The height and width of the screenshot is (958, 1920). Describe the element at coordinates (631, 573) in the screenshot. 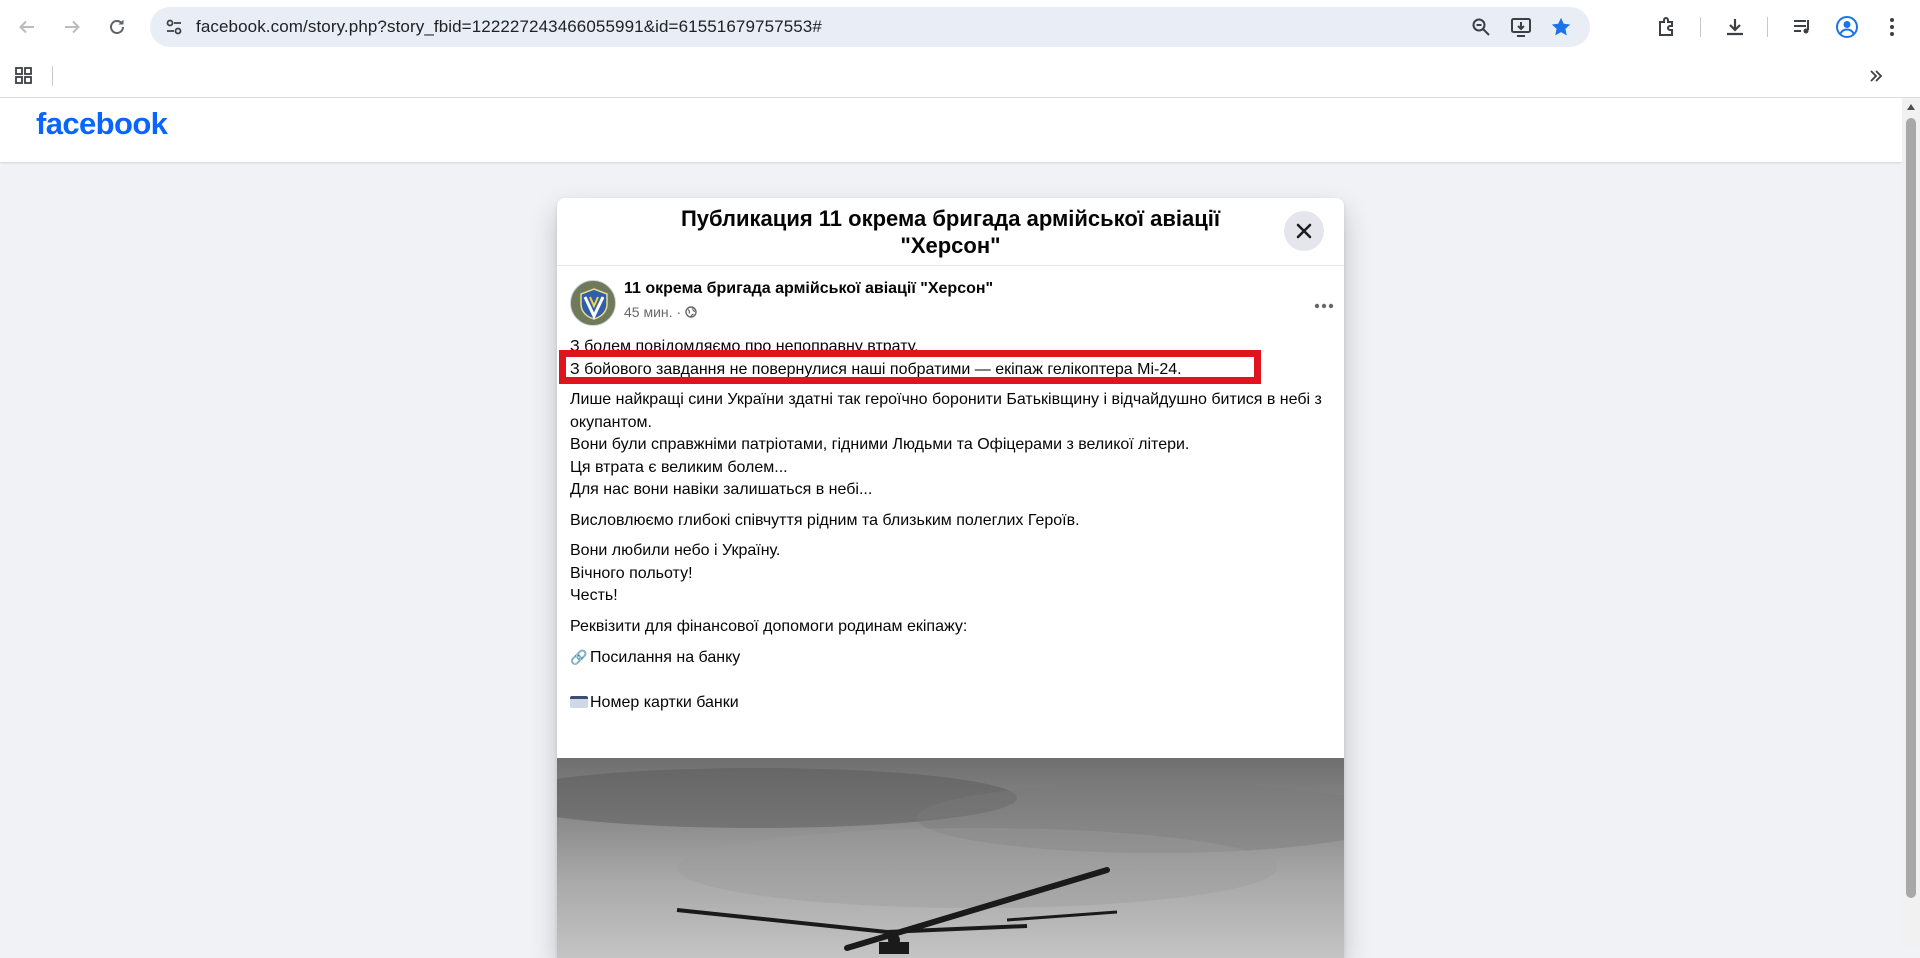

I see `post-line: Вічного польоту!` at that location.